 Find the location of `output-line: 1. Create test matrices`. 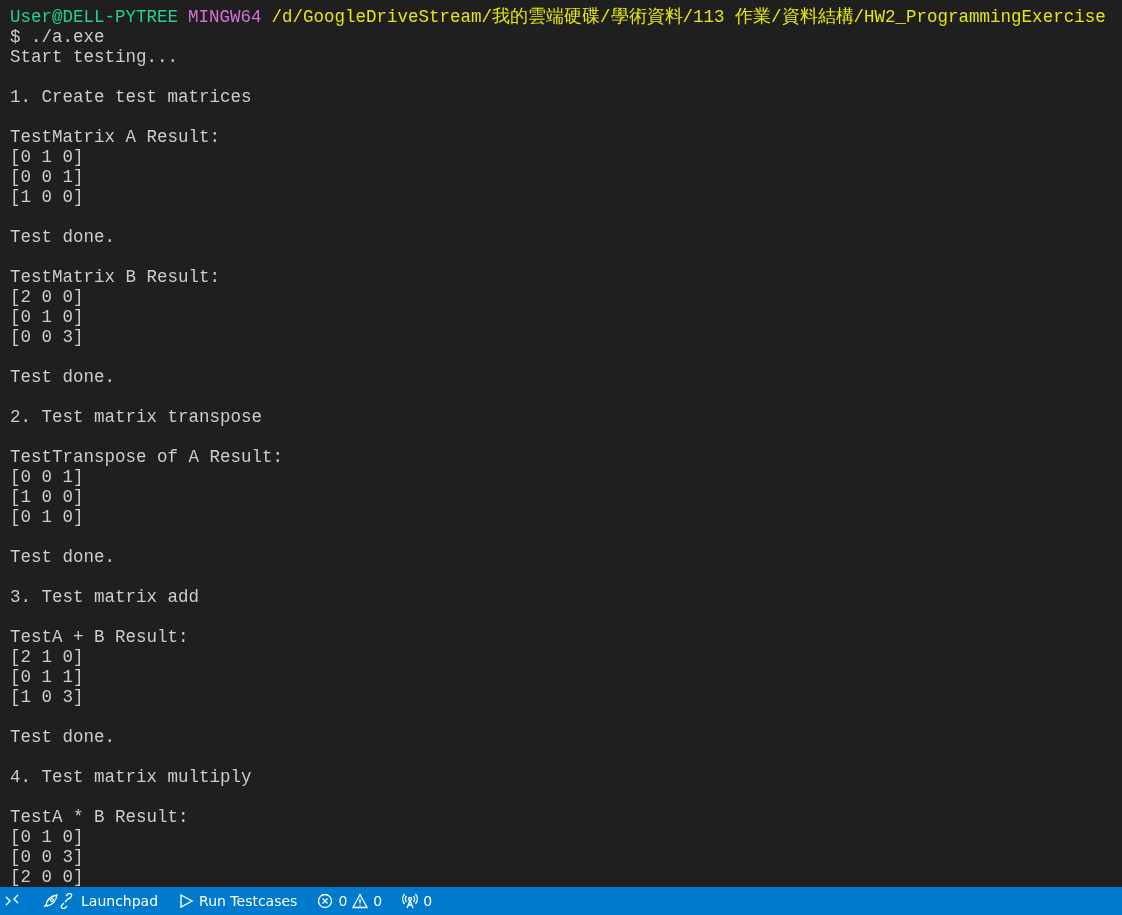

output-line: 1. Create test matrices is located at coordinates (131, 97).